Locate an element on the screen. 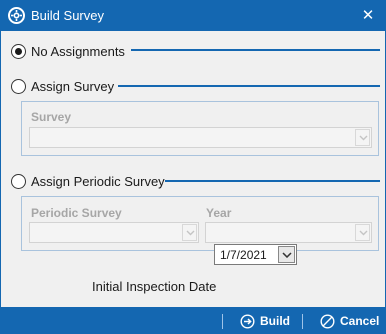  assign-survey-divider is located at coordinates (249, 86).